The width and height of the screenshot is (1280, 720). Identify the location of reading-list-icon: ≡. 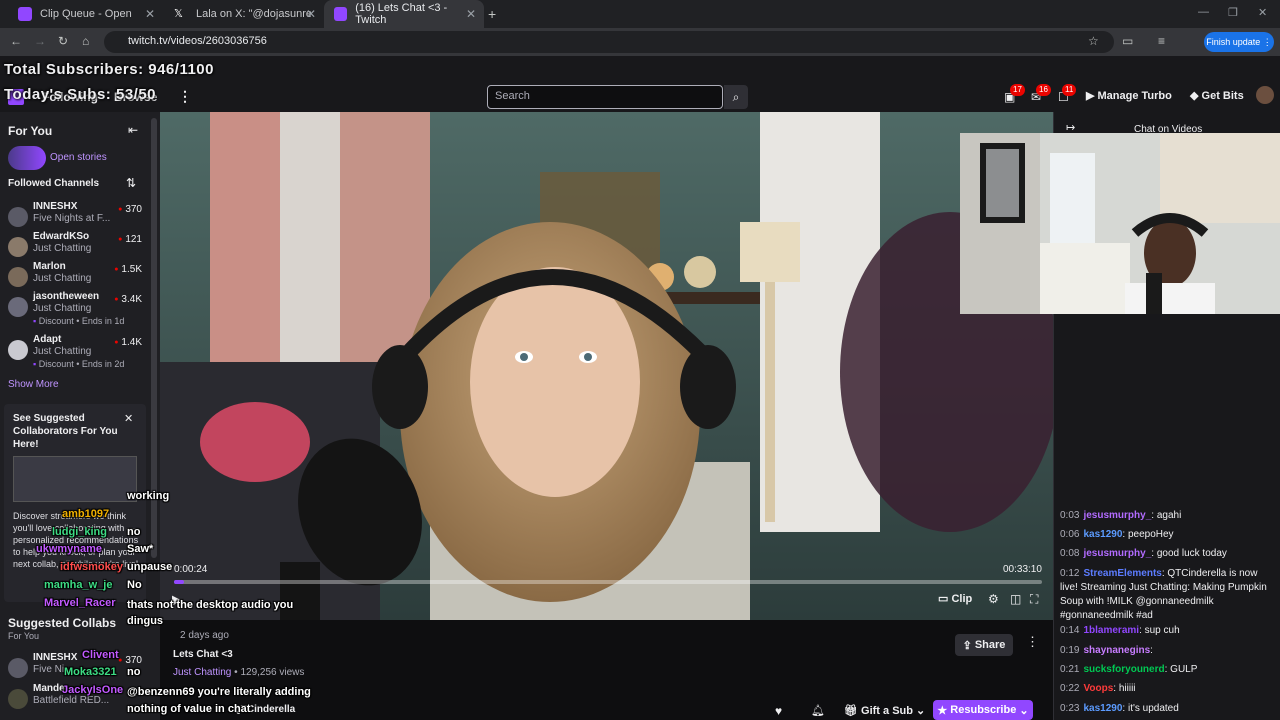
(1161, 41).